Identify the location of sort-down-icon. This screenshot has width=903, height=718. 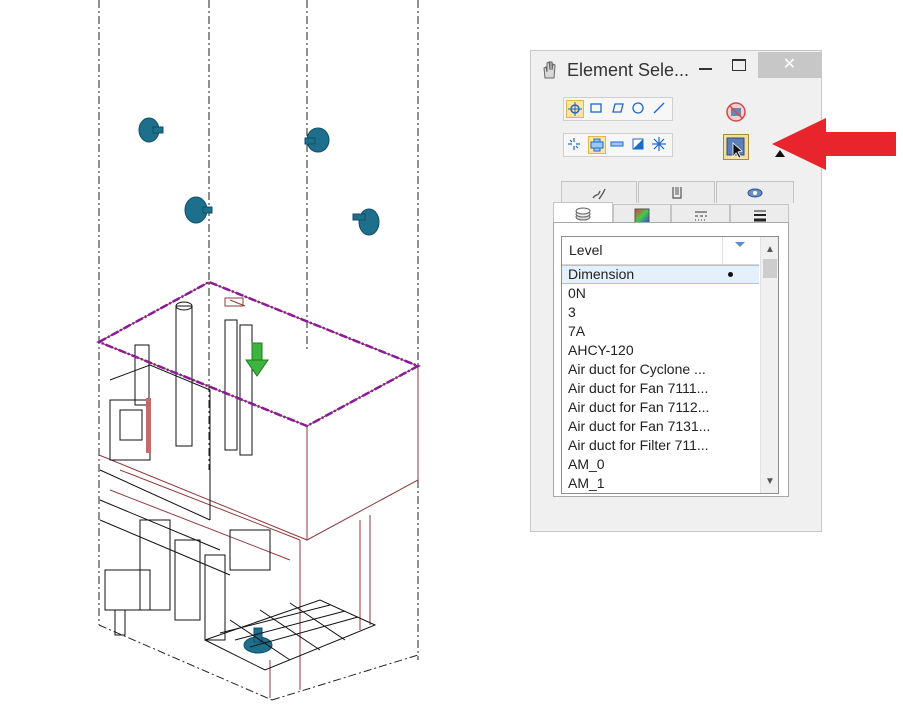
(740, 244).